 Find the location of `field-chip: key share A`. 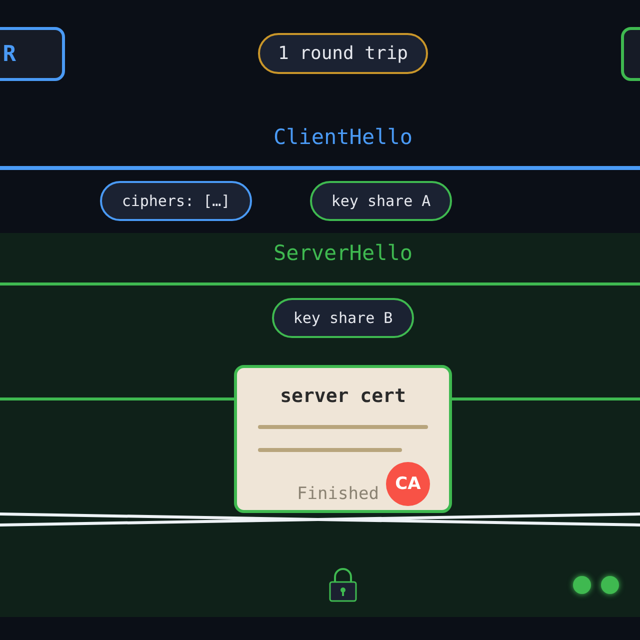

field-chip: key share A is located at coordinates (381, 201).